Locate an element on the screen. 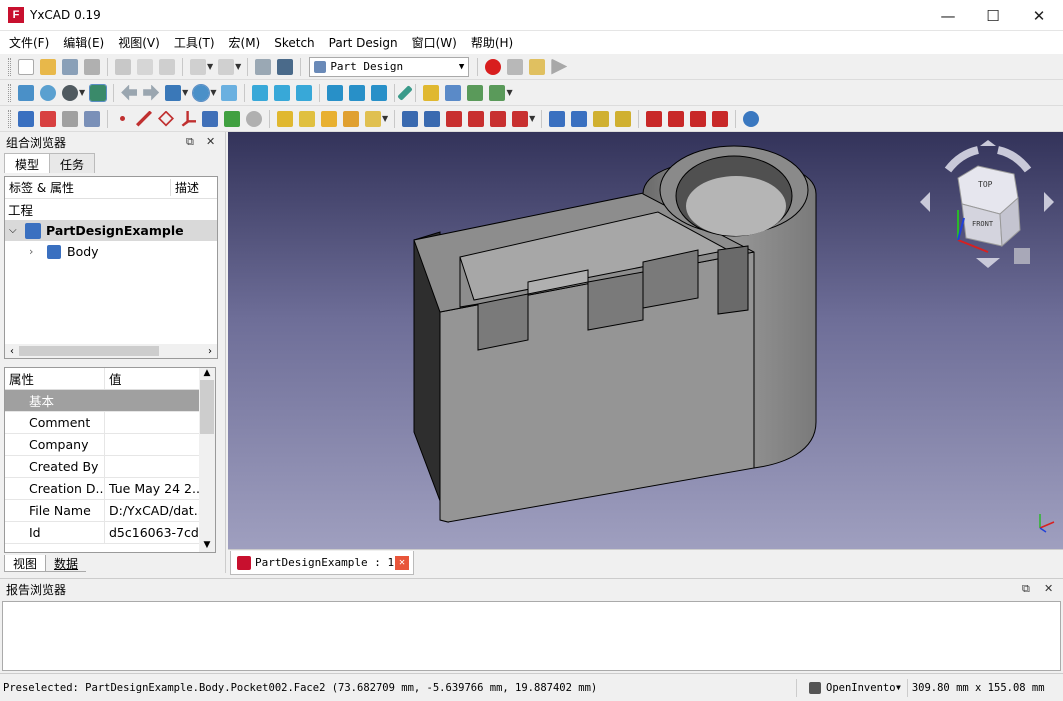  menu-edit: 编辑(E) is located at coordinates (83, 43).